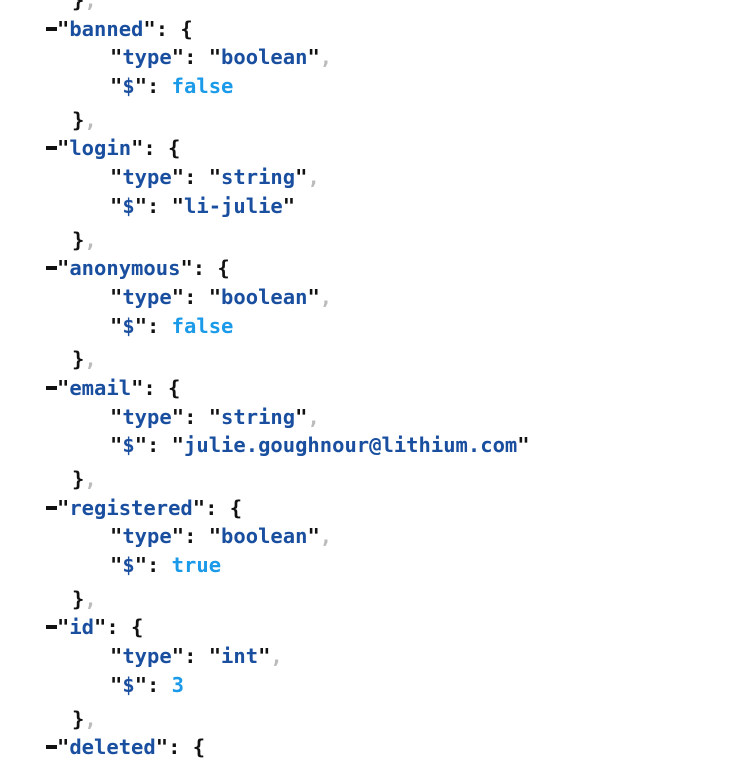 This screenshot has height=765, width=750. What do you see at coordinates (375, 206) in the screenshot?
I see `json-prop-value: "$": "li-julie"` at bounding box center [375, 206].